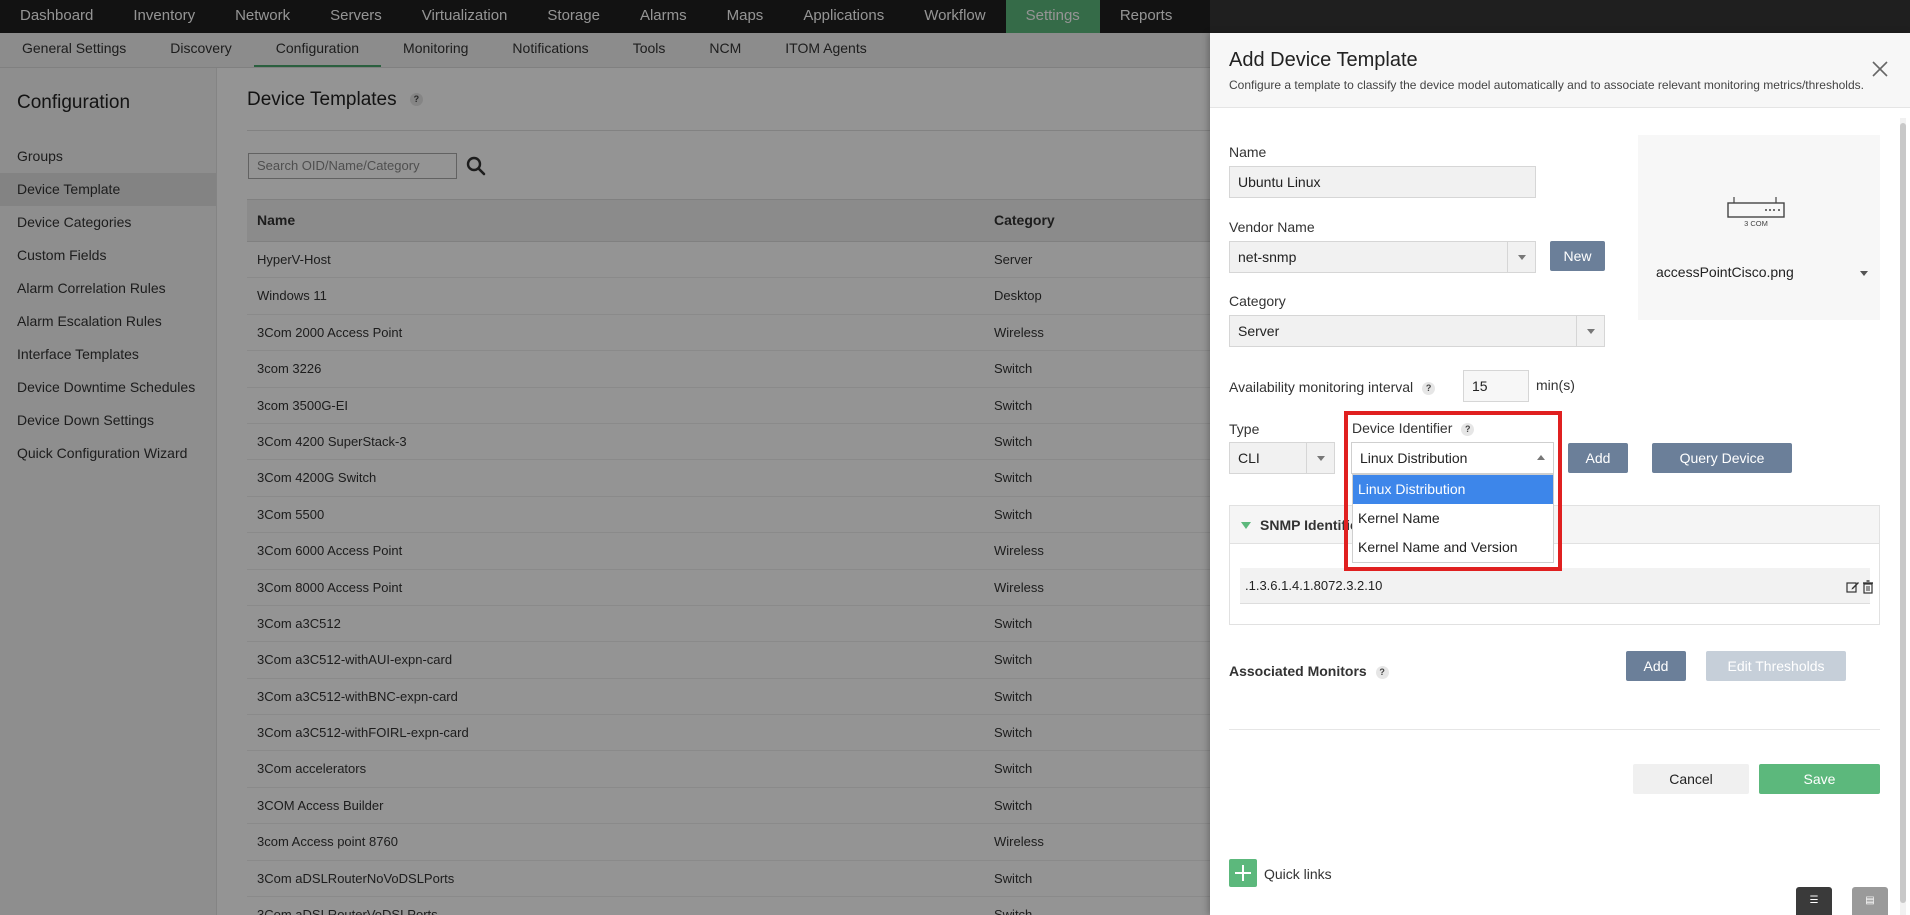  What do you see at coordinates (1243, 873) in the screenshot?
I see `plus-icon` at bounding box center [1243, 873].